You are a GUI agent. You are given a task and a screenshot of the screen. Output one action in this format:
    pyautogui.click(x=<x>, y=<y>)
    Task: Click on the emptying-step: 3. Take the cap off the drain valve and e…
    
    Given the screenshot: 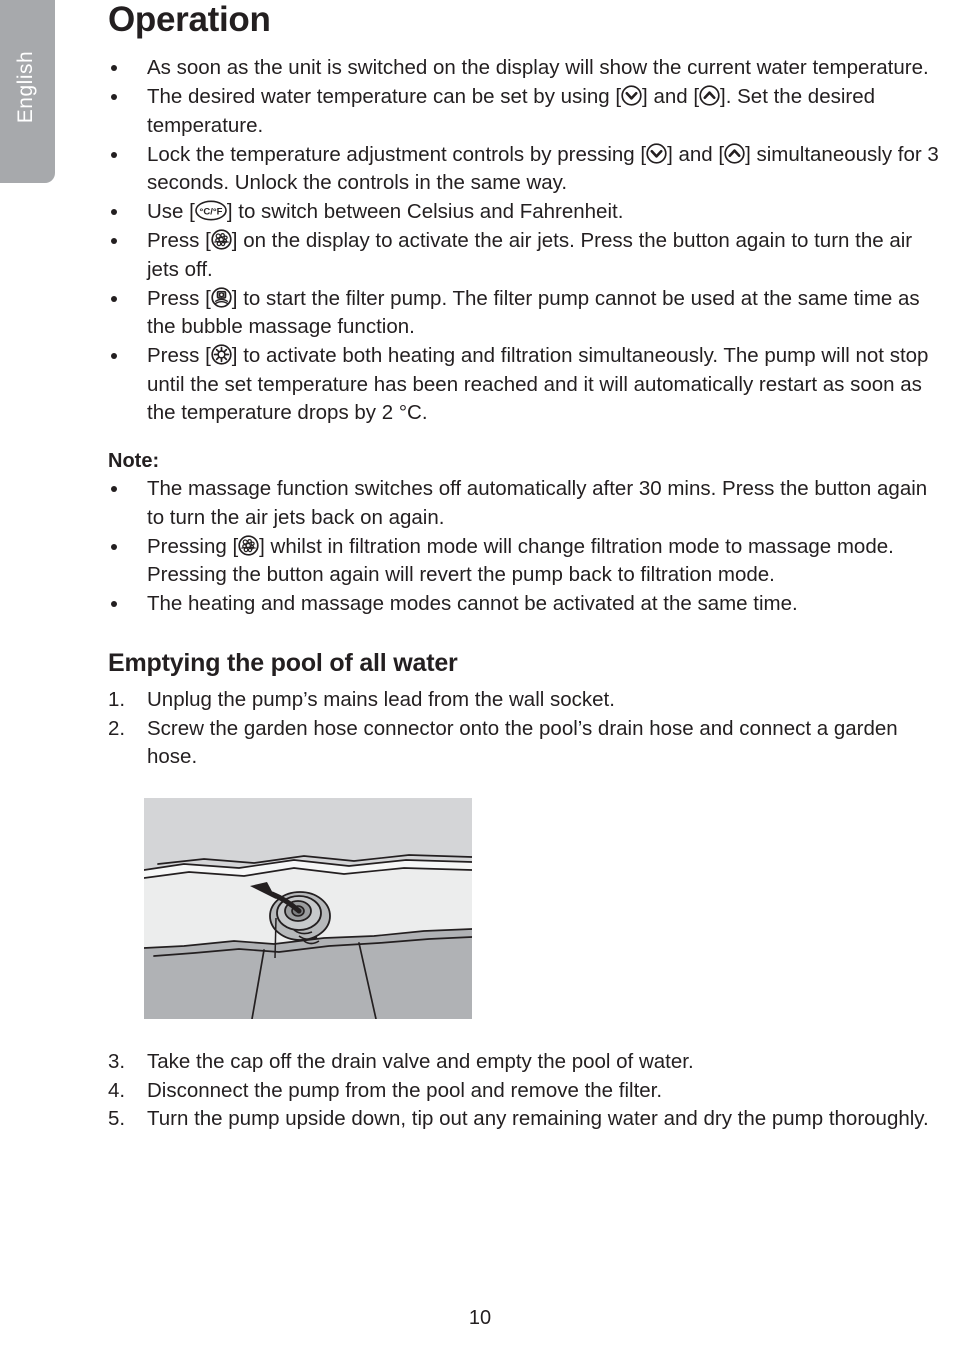 What is the action you would take?
    pyautogui.click(x=528, y=1062)
    